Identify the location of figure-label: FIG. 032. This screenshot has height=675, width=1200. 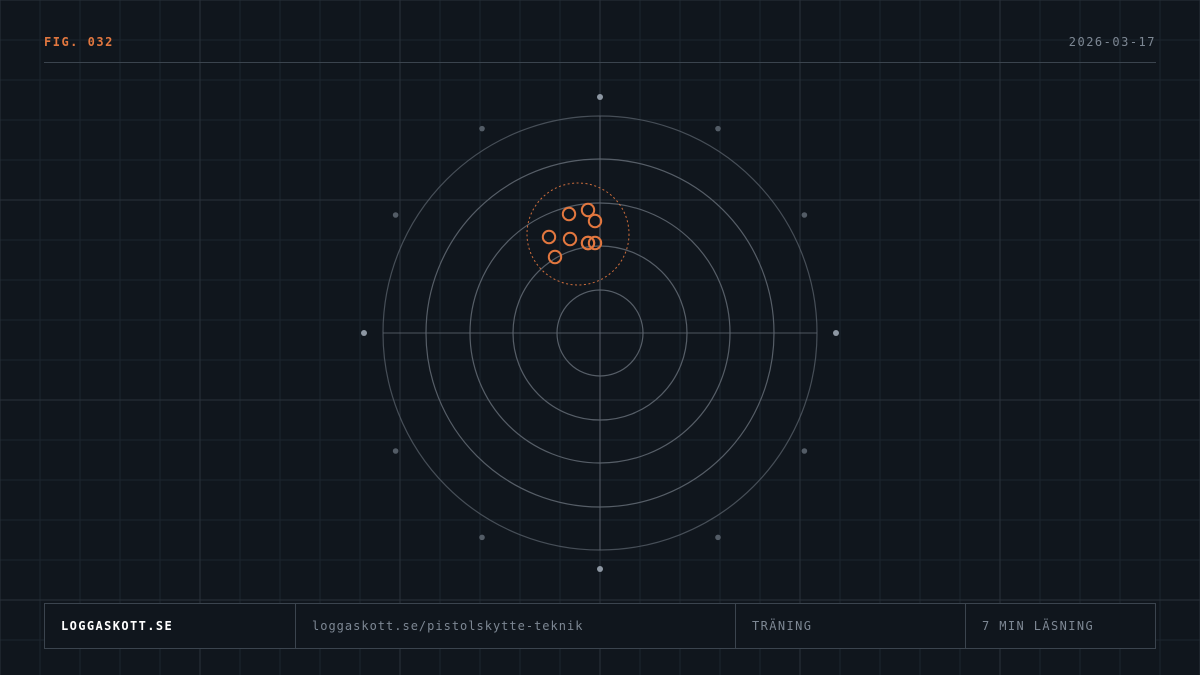
(79, 42).